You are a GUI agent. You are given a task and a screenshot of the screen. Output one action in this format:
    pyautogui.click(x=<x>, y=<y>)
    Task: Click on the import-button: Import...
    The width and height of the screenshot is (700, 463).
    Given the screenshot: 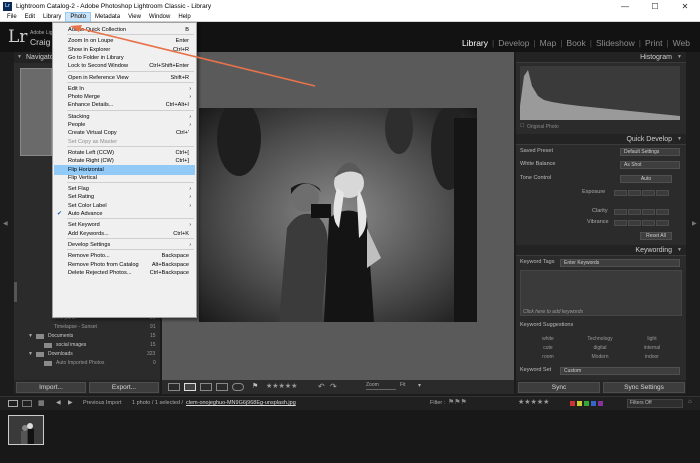 What is the action you would take?
    pyautogui.click(x=51, y=387)
    